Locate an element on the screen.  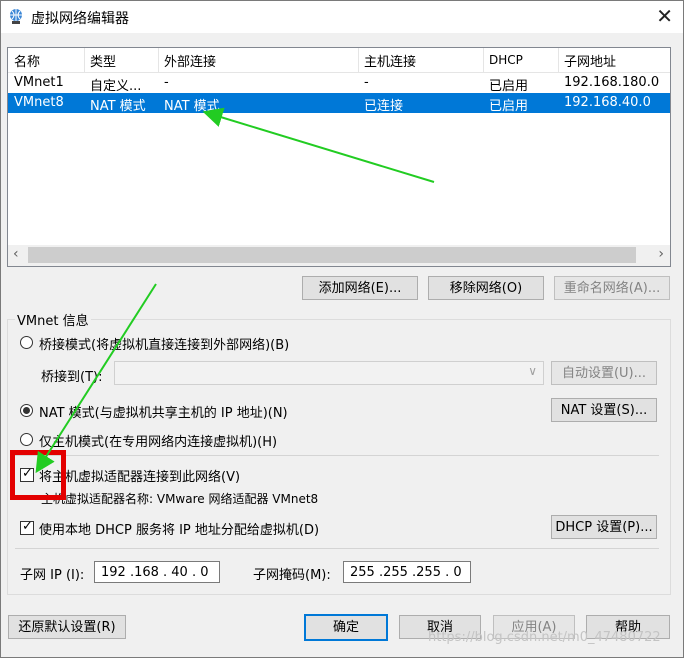
bridged-to-label: 桥接到(T): is located at coordinates (72, 377).